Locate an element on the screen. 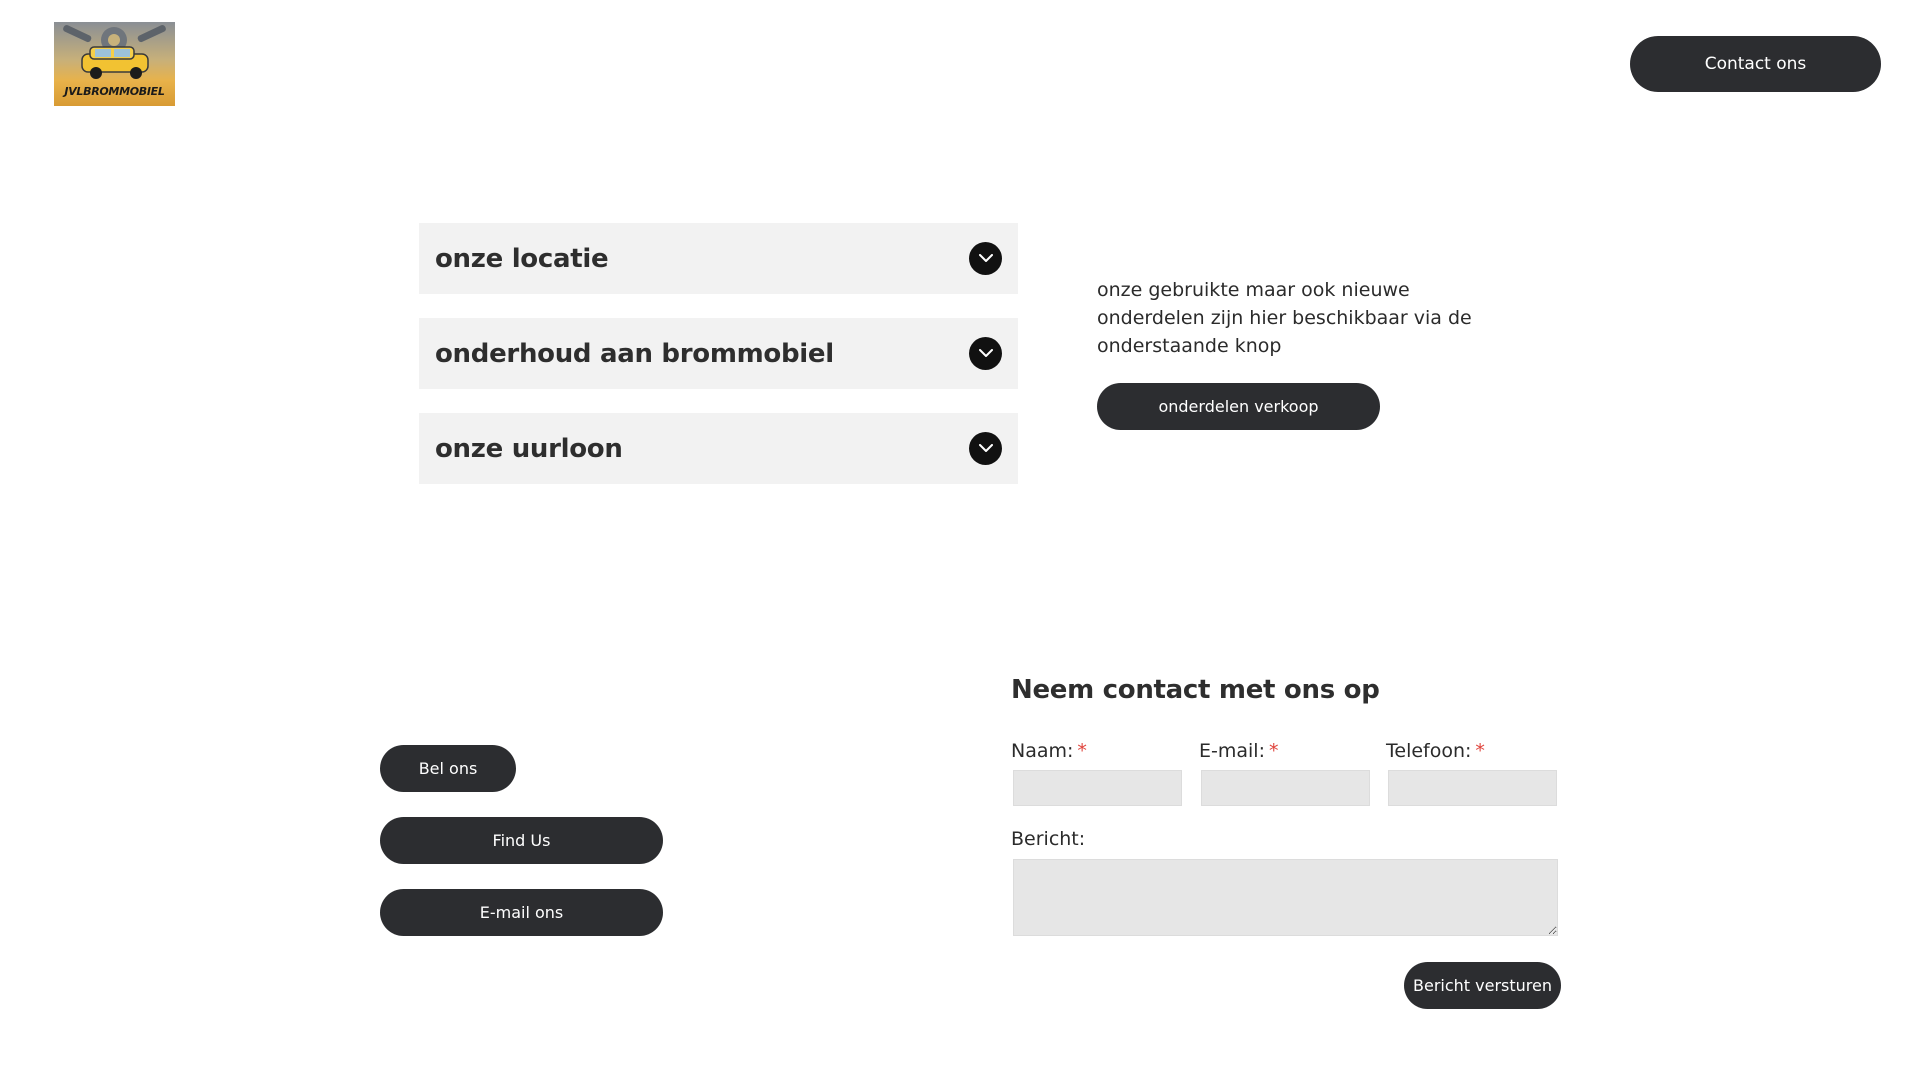 This screenshot has width=1920, height=1080. message-field is located at coordinates (1285, 897).